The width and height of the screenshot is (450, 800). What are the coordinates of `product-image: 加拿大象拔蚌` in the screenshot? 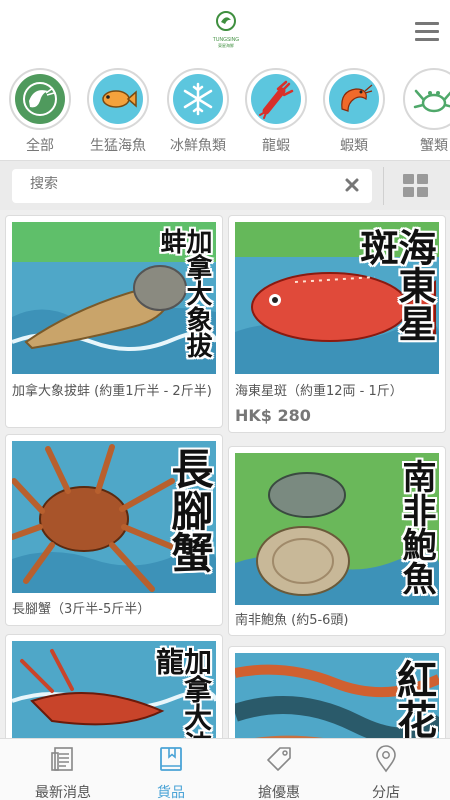 It's located at (114, 298).